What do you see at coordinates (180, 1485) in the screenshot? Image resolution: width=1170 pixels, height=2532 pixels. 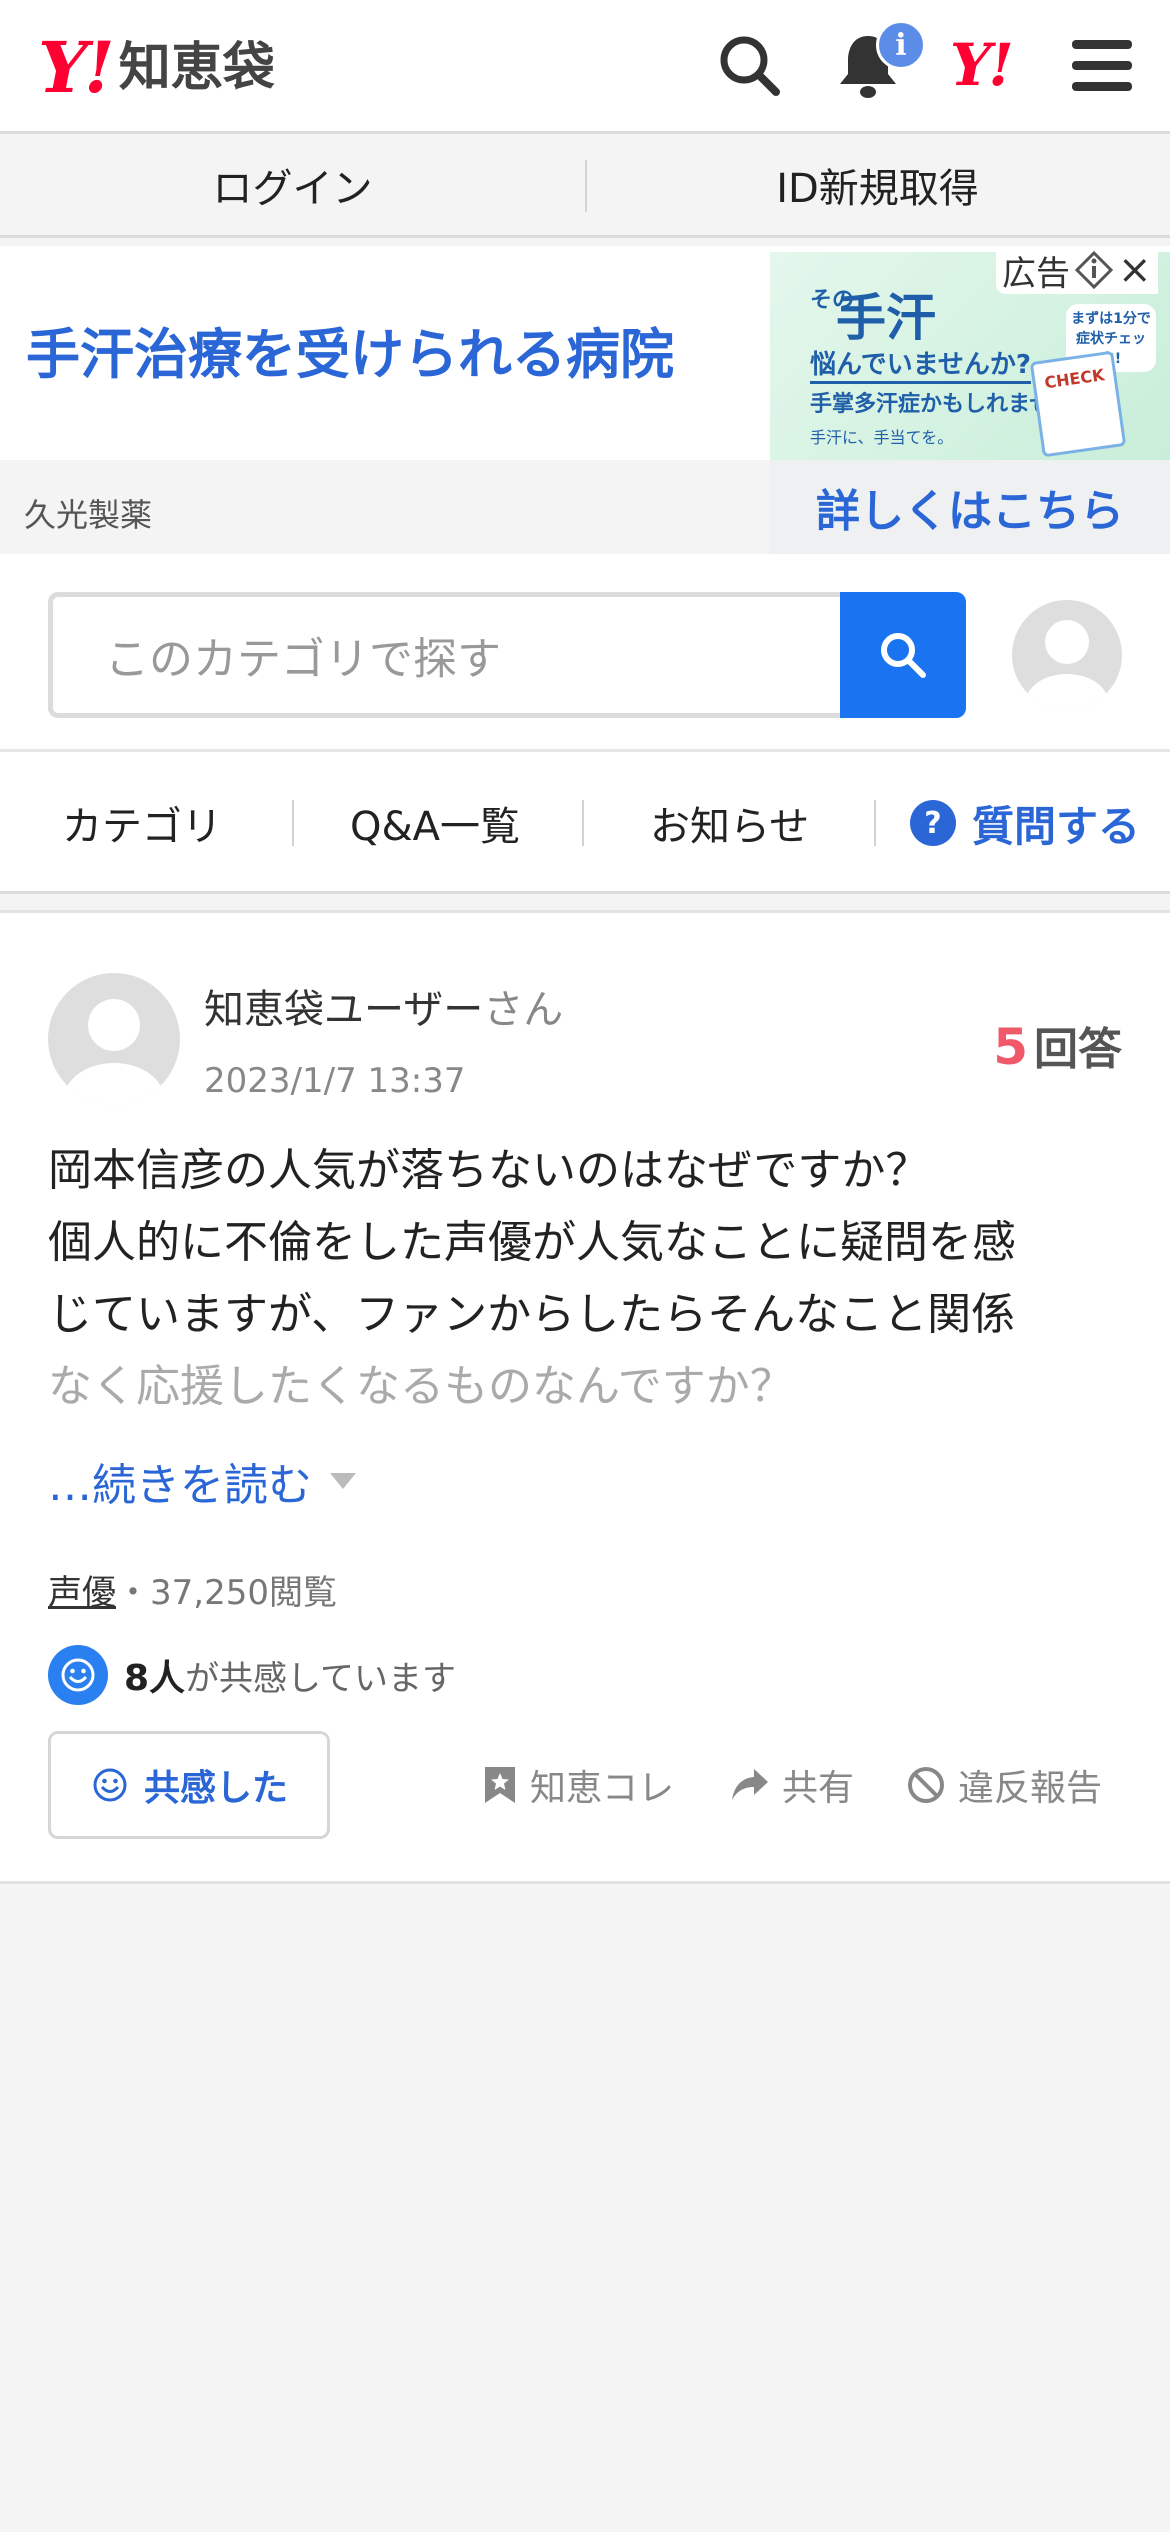 I see `read-more-label: …続きを読む` at bounding box center [180, 1485].